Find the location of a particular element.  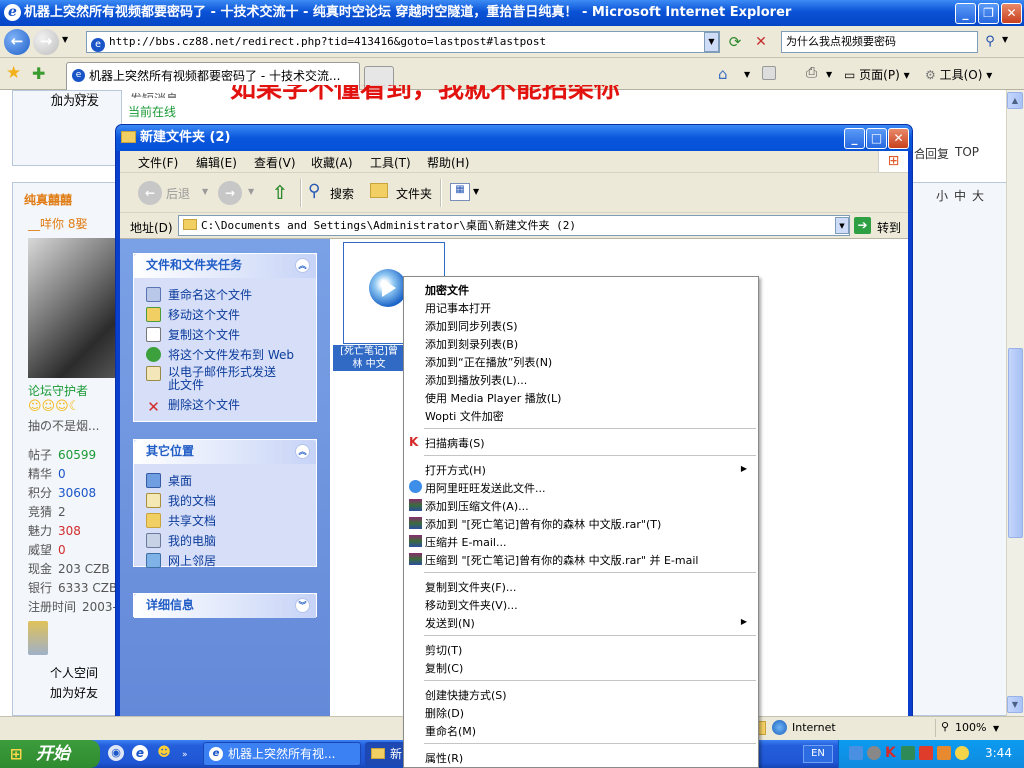

menu-help: 帮助(H) is located at coordinates (448, 162).